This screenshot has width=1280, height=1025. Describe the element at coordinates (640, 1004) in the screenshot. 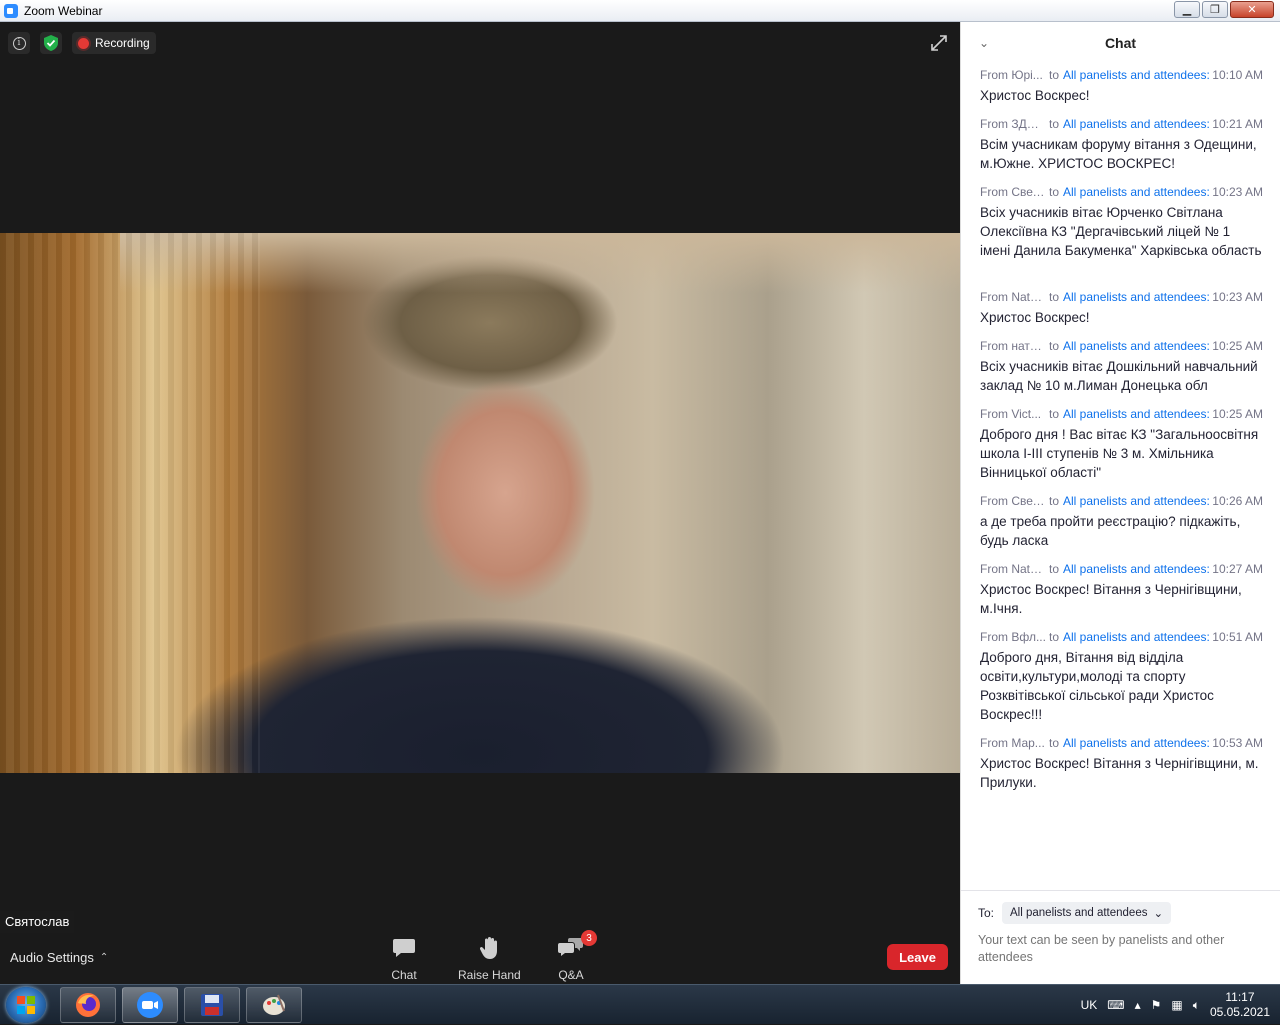

I see `windows-taskbar: UK ⌨ ▴ ⚑ ▦ 🔈︎ 11:17 05.05.2021` at that location.